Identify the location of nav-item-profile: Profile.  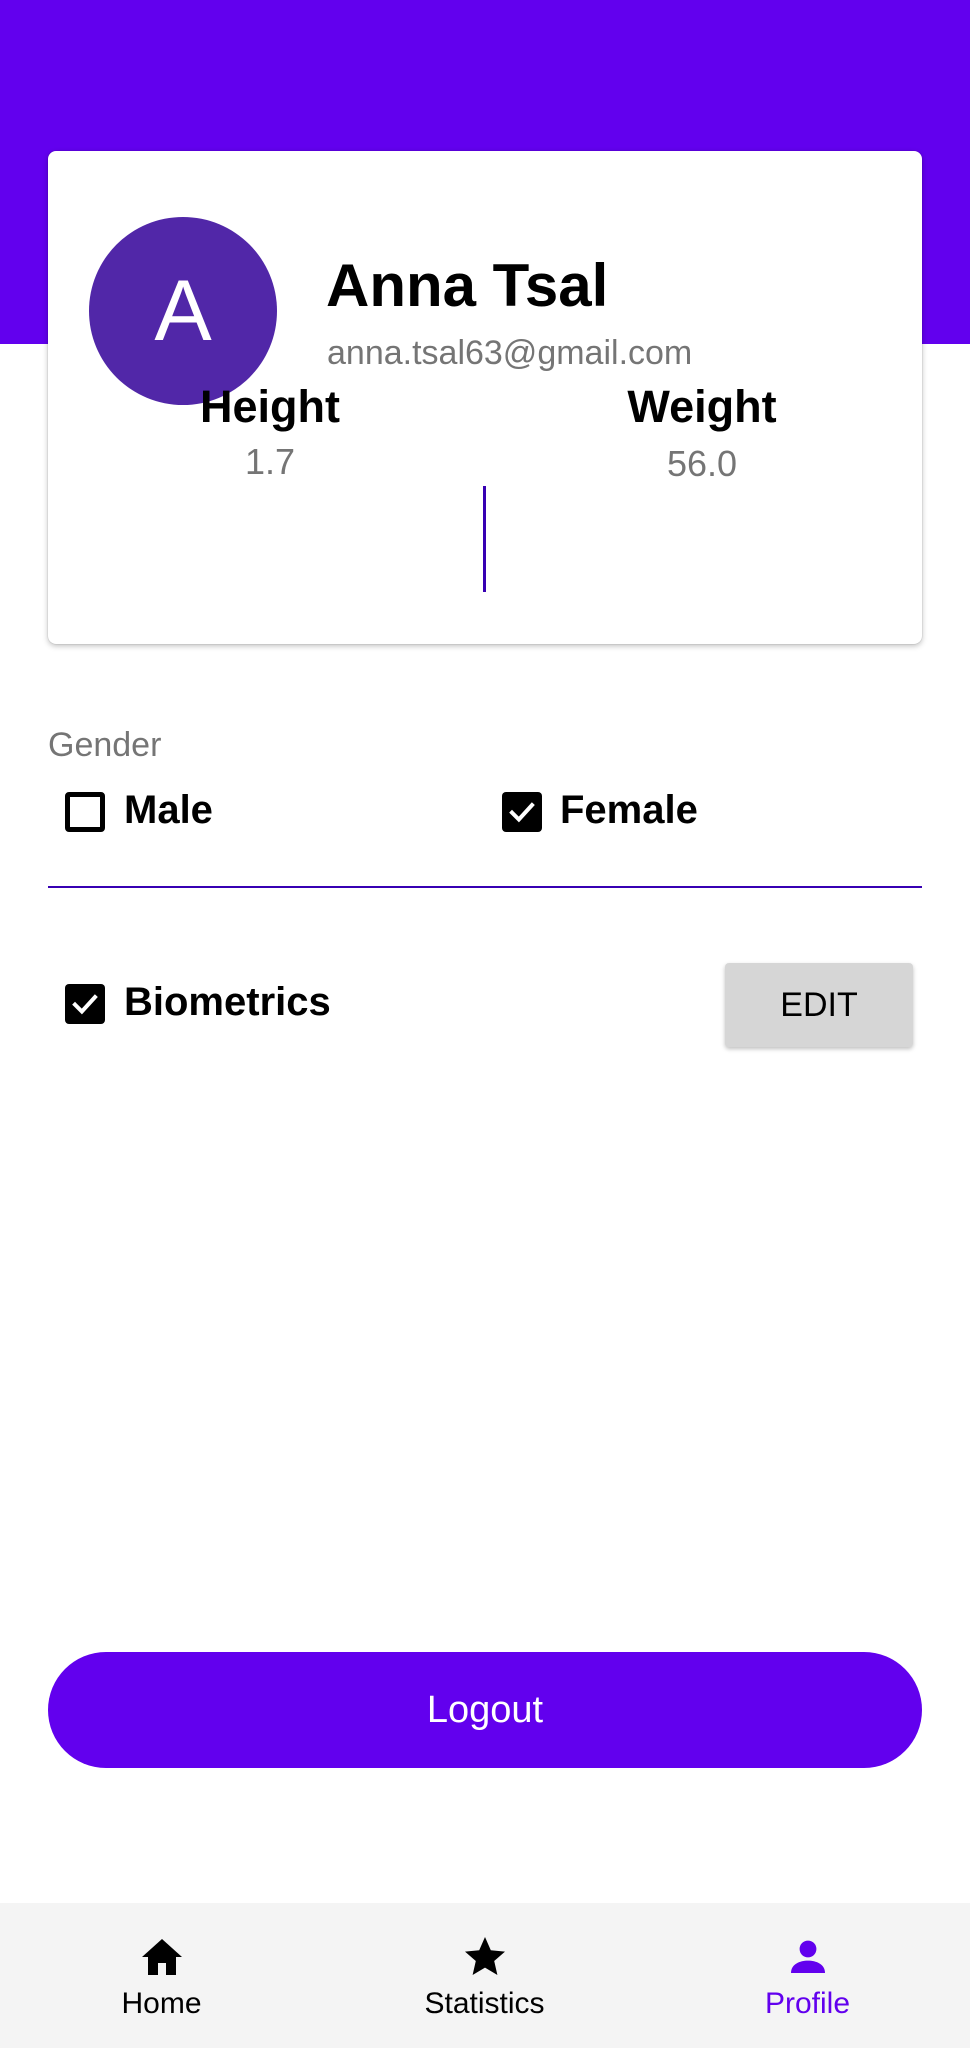
(807, 1975).